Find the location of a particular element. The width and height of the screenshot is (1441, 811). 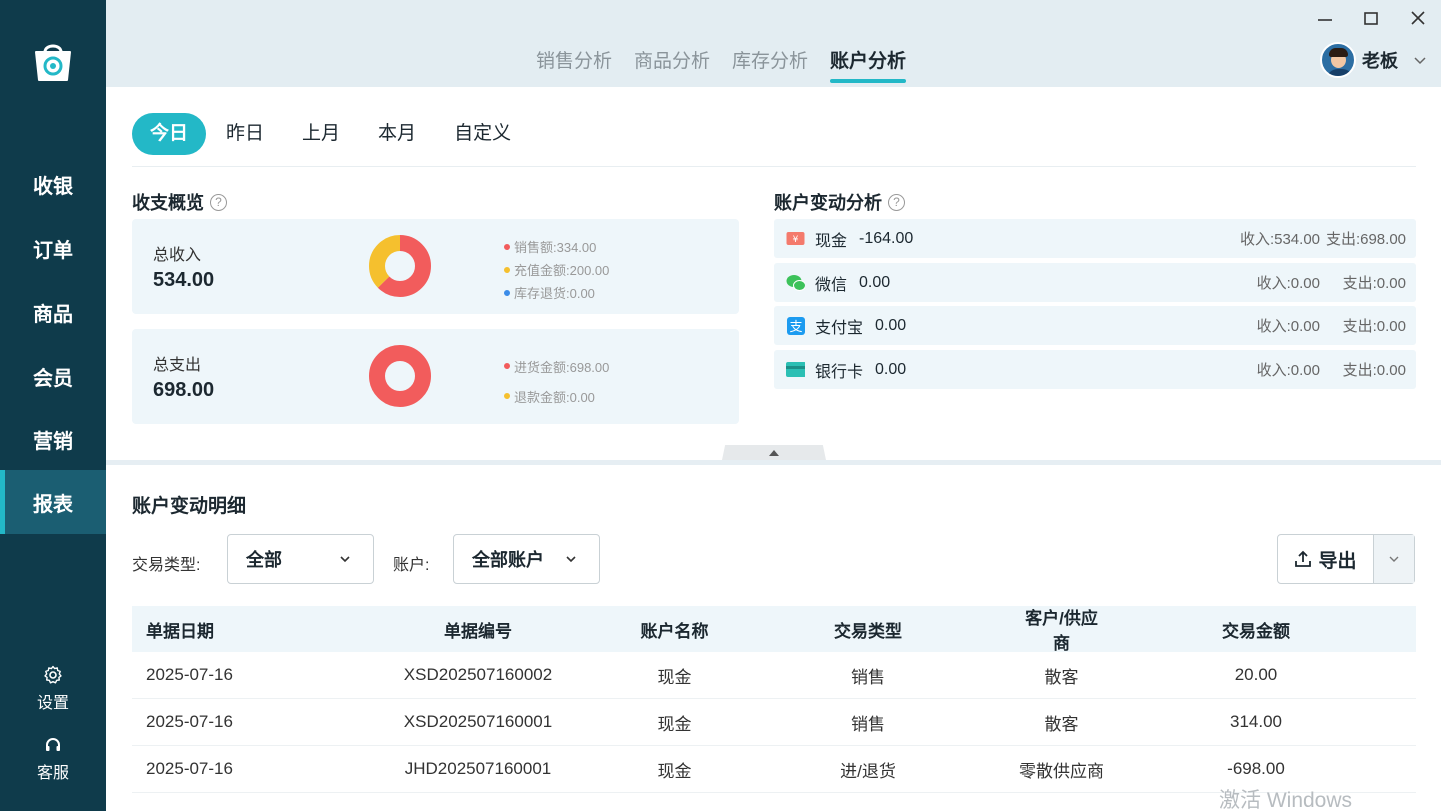

sidebar: 收银 订单 商品 会员 营销 报表 设置 客服 is located at coordinates (53, 405).